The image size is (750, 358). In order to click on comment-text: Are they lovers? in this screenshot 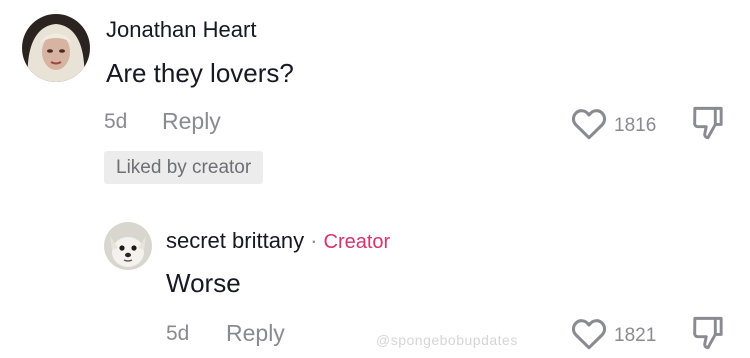, I will do `click(200, 73)`.